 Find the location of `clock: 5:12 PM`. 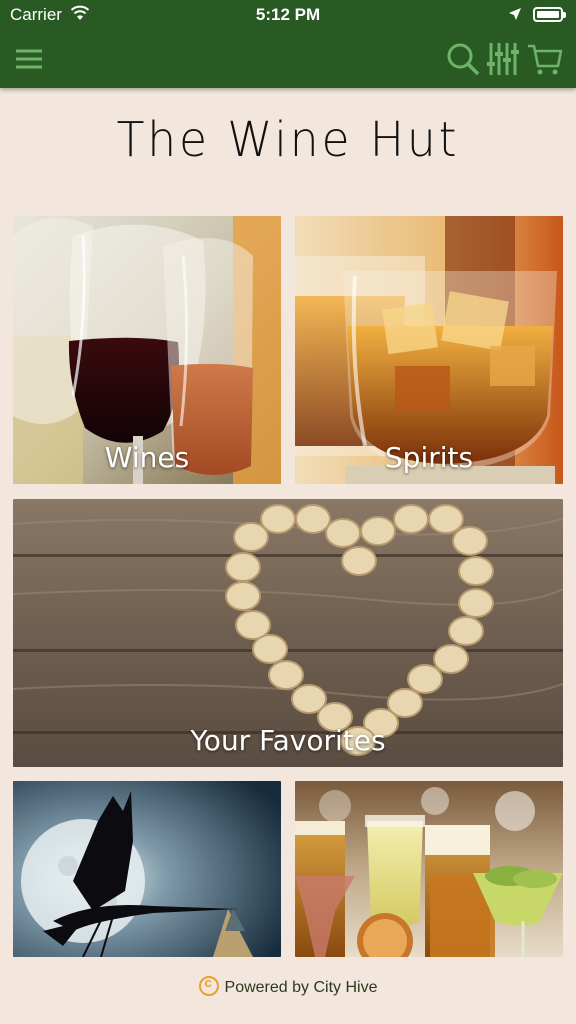

clock: 5:12 PM is located at coordinates (288, 14).